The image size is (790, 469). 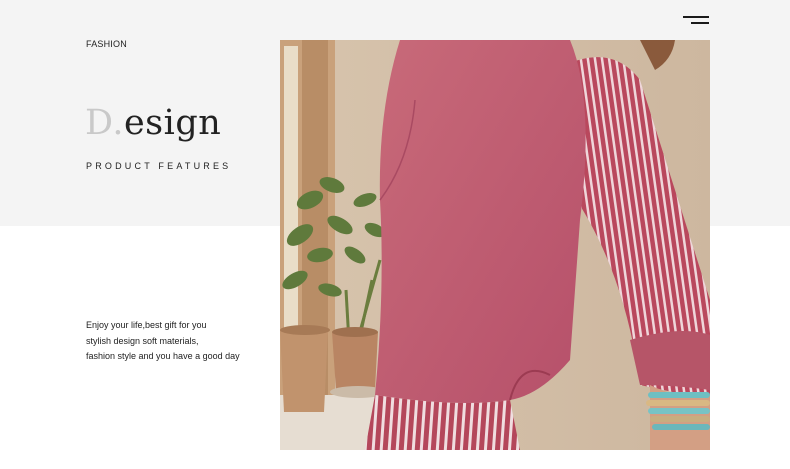 I want to click on hamburger-menu-icon, so click(x=696, y=21).